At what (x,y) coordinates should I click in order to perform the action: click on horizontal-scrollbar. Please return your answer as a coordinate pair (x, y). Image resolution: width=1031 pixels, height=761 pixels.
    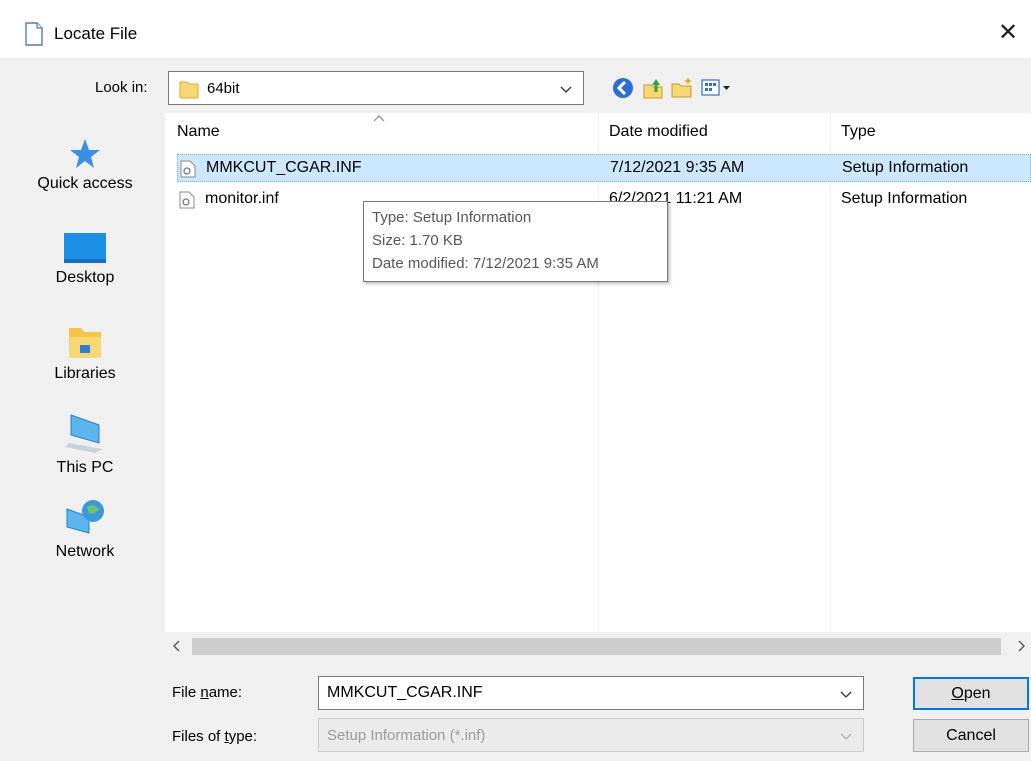
    Looking at the image, I should click on (598, 646).